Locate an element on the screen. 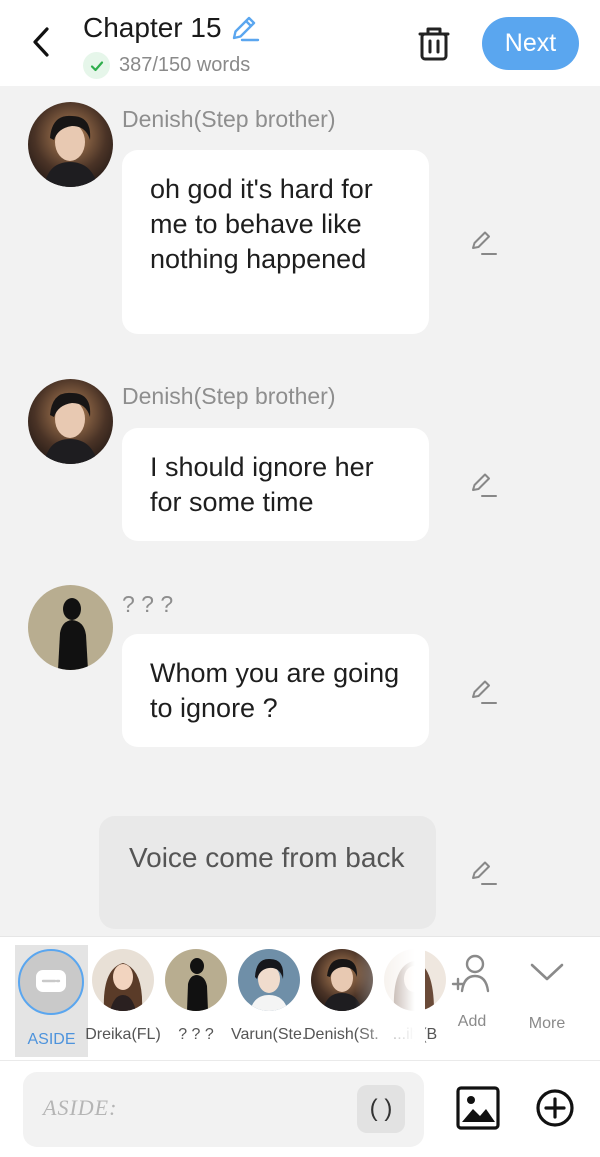 This screenshot has width=600, height=1157. edit-title-pencil-icon is located at coordinates (244, 28).